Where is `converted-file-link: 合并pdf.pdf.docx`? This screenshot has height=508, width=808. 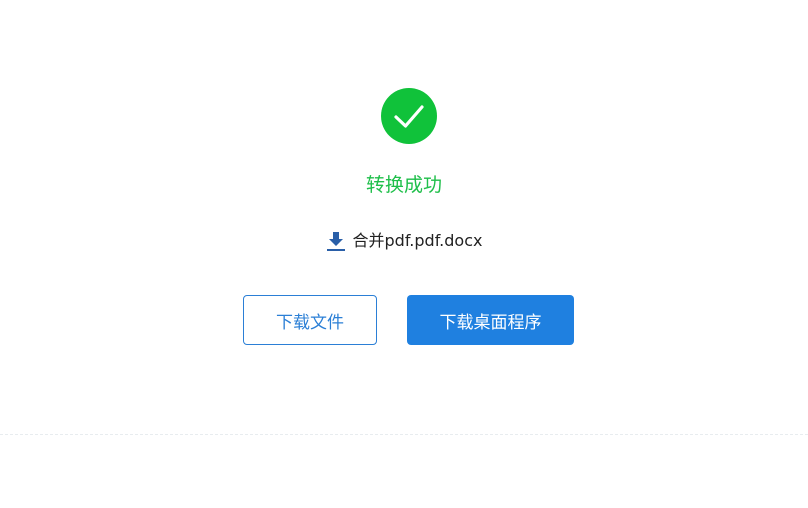 converted-file-link: 合并pdf.pdf.docx is located at coordinates (404, 241).